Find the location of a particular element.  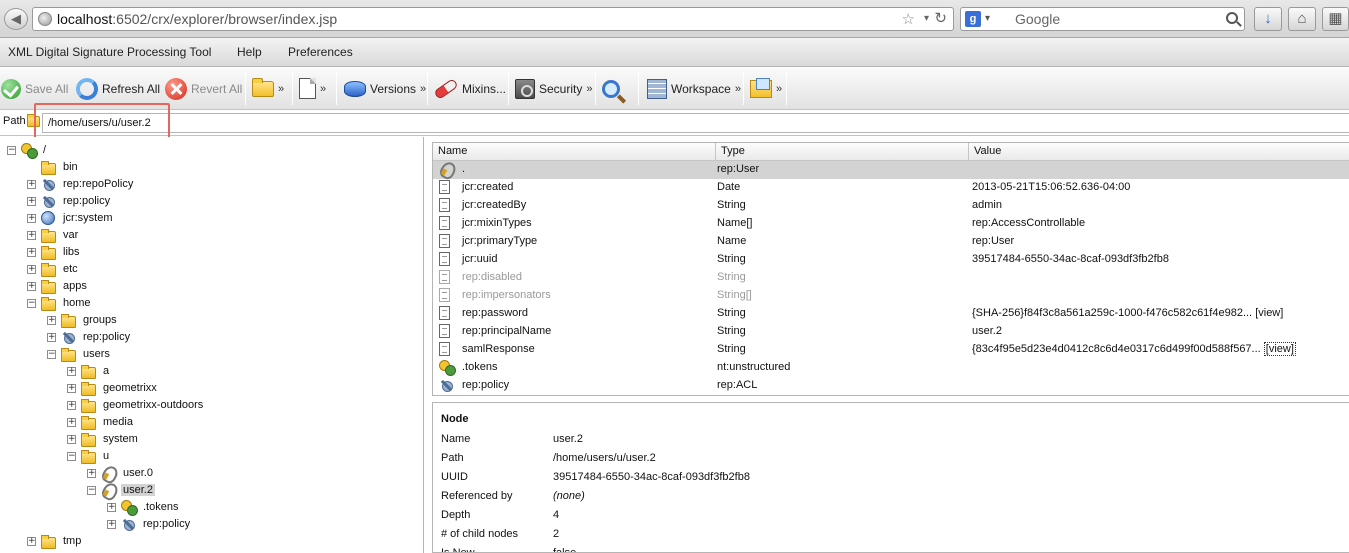

menu-xml-signature-tool: XML Digital Signature Processing Tool is located at coordinates (109, 52).